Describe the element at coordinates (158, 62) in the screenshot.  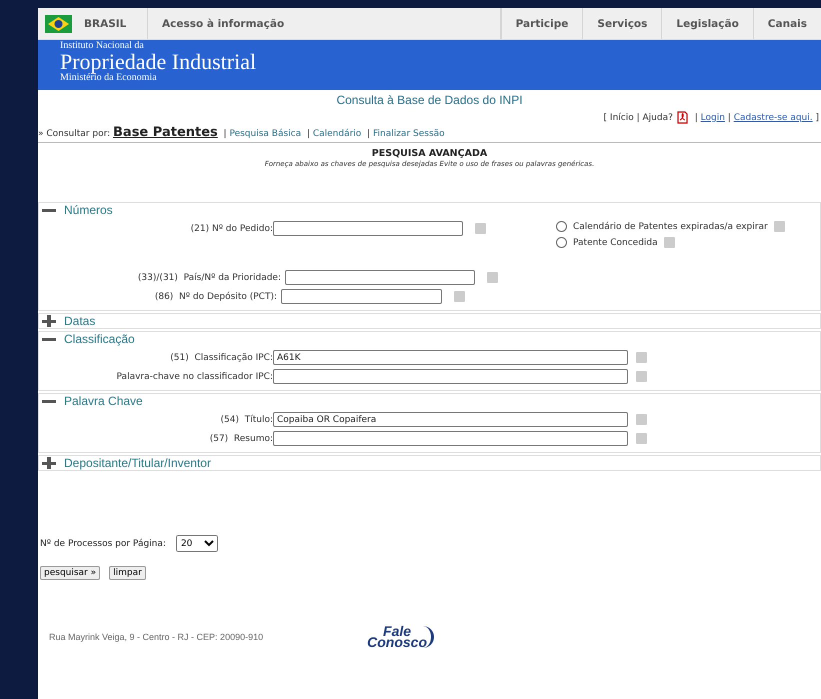
I see `banner-title: Propriedade Industrial` at that location.